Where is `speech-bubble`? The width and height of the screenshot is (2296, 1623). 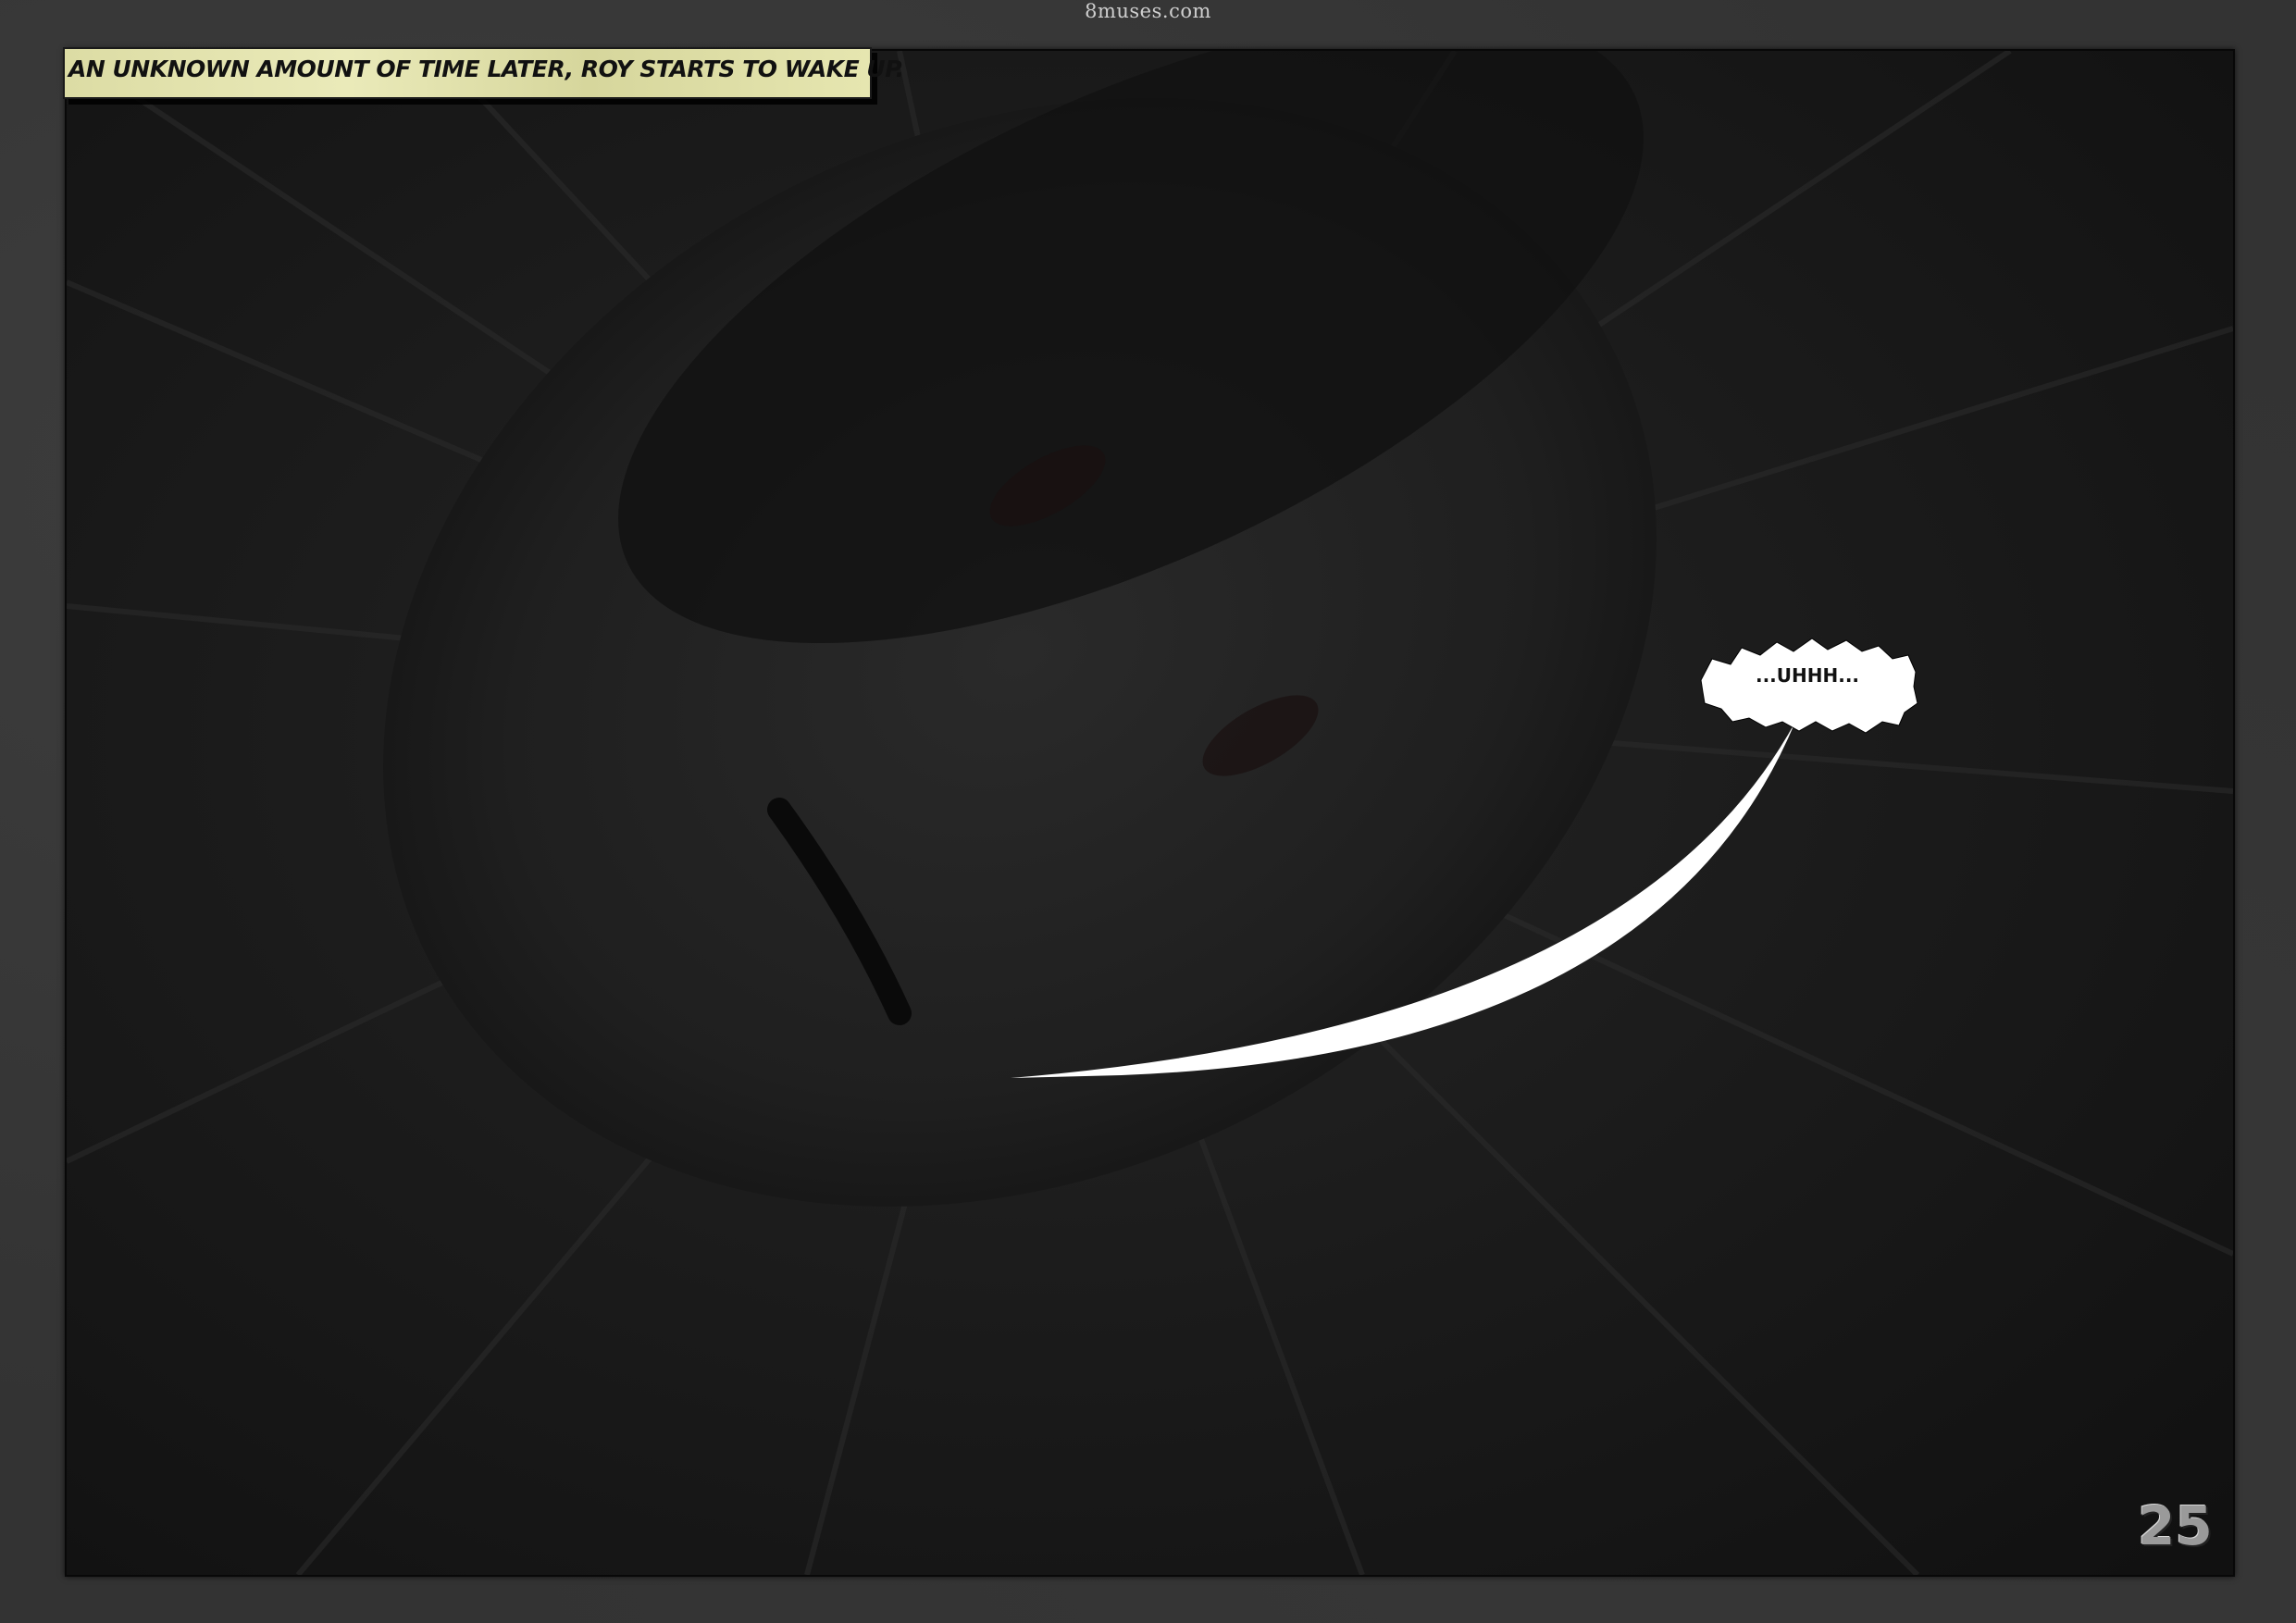 speech-bubble is located at coordinates (1465, 858).